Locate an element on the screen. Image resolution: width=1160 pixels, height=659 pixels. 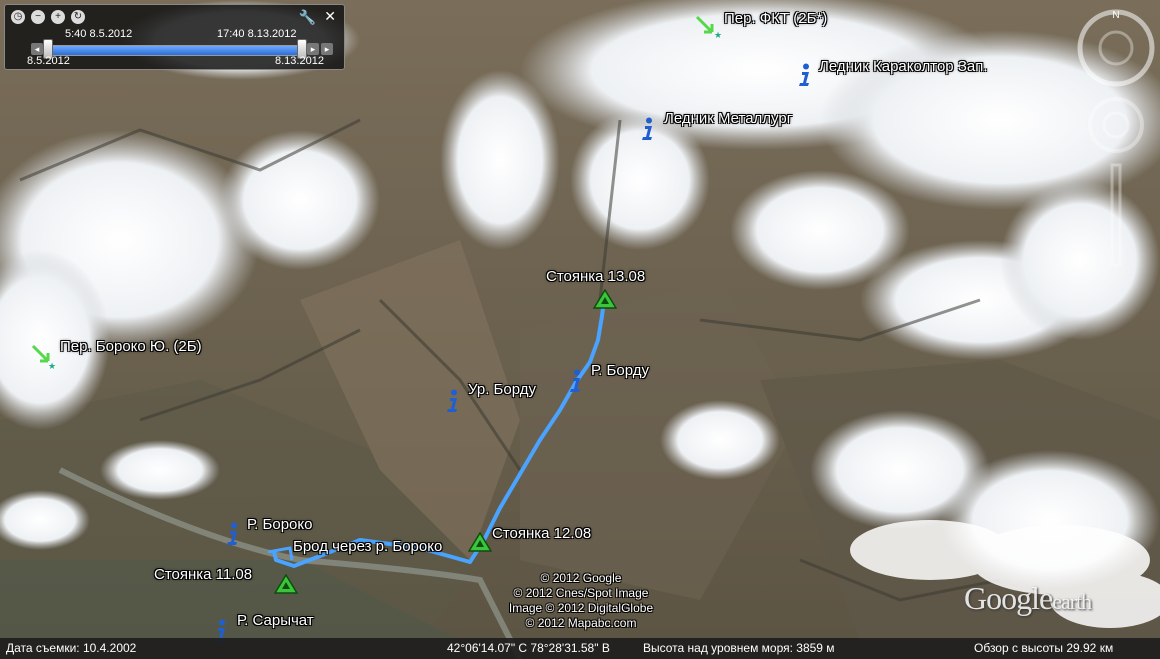
placemark-camp-1108: Стоянка 11.08 is located at coordinates (203, 574).